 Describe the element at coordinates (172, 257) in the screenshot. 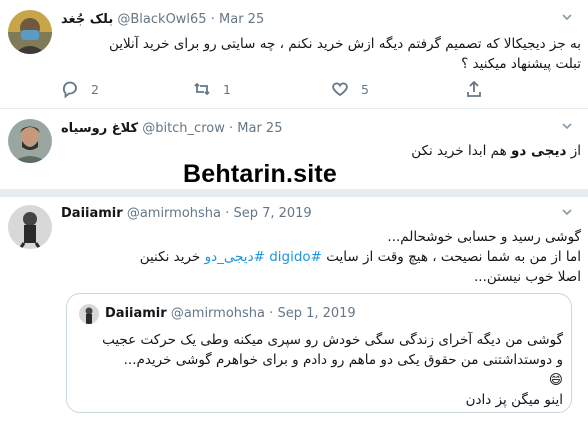

I see `tweet-3-line-2-b: خرید نکنین` at that location.